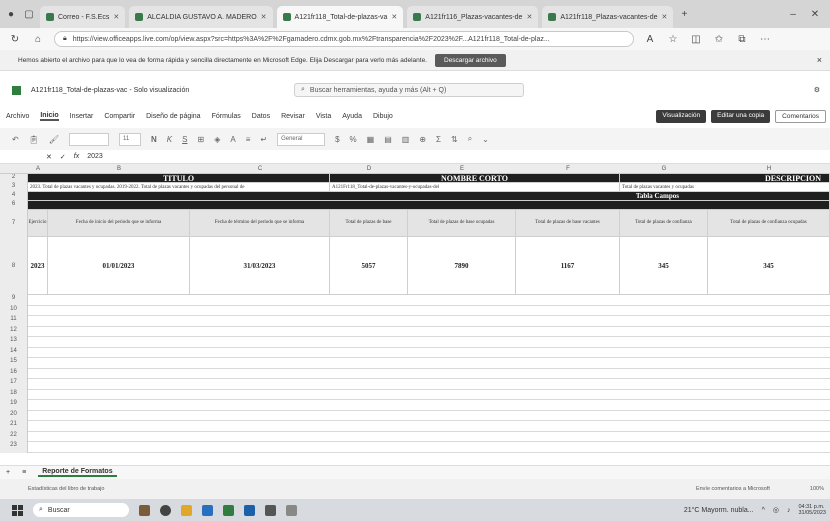  Describe the element at coordinates (742, 39) in the screenshot. I see `collections-icon: ⧉` at that location.